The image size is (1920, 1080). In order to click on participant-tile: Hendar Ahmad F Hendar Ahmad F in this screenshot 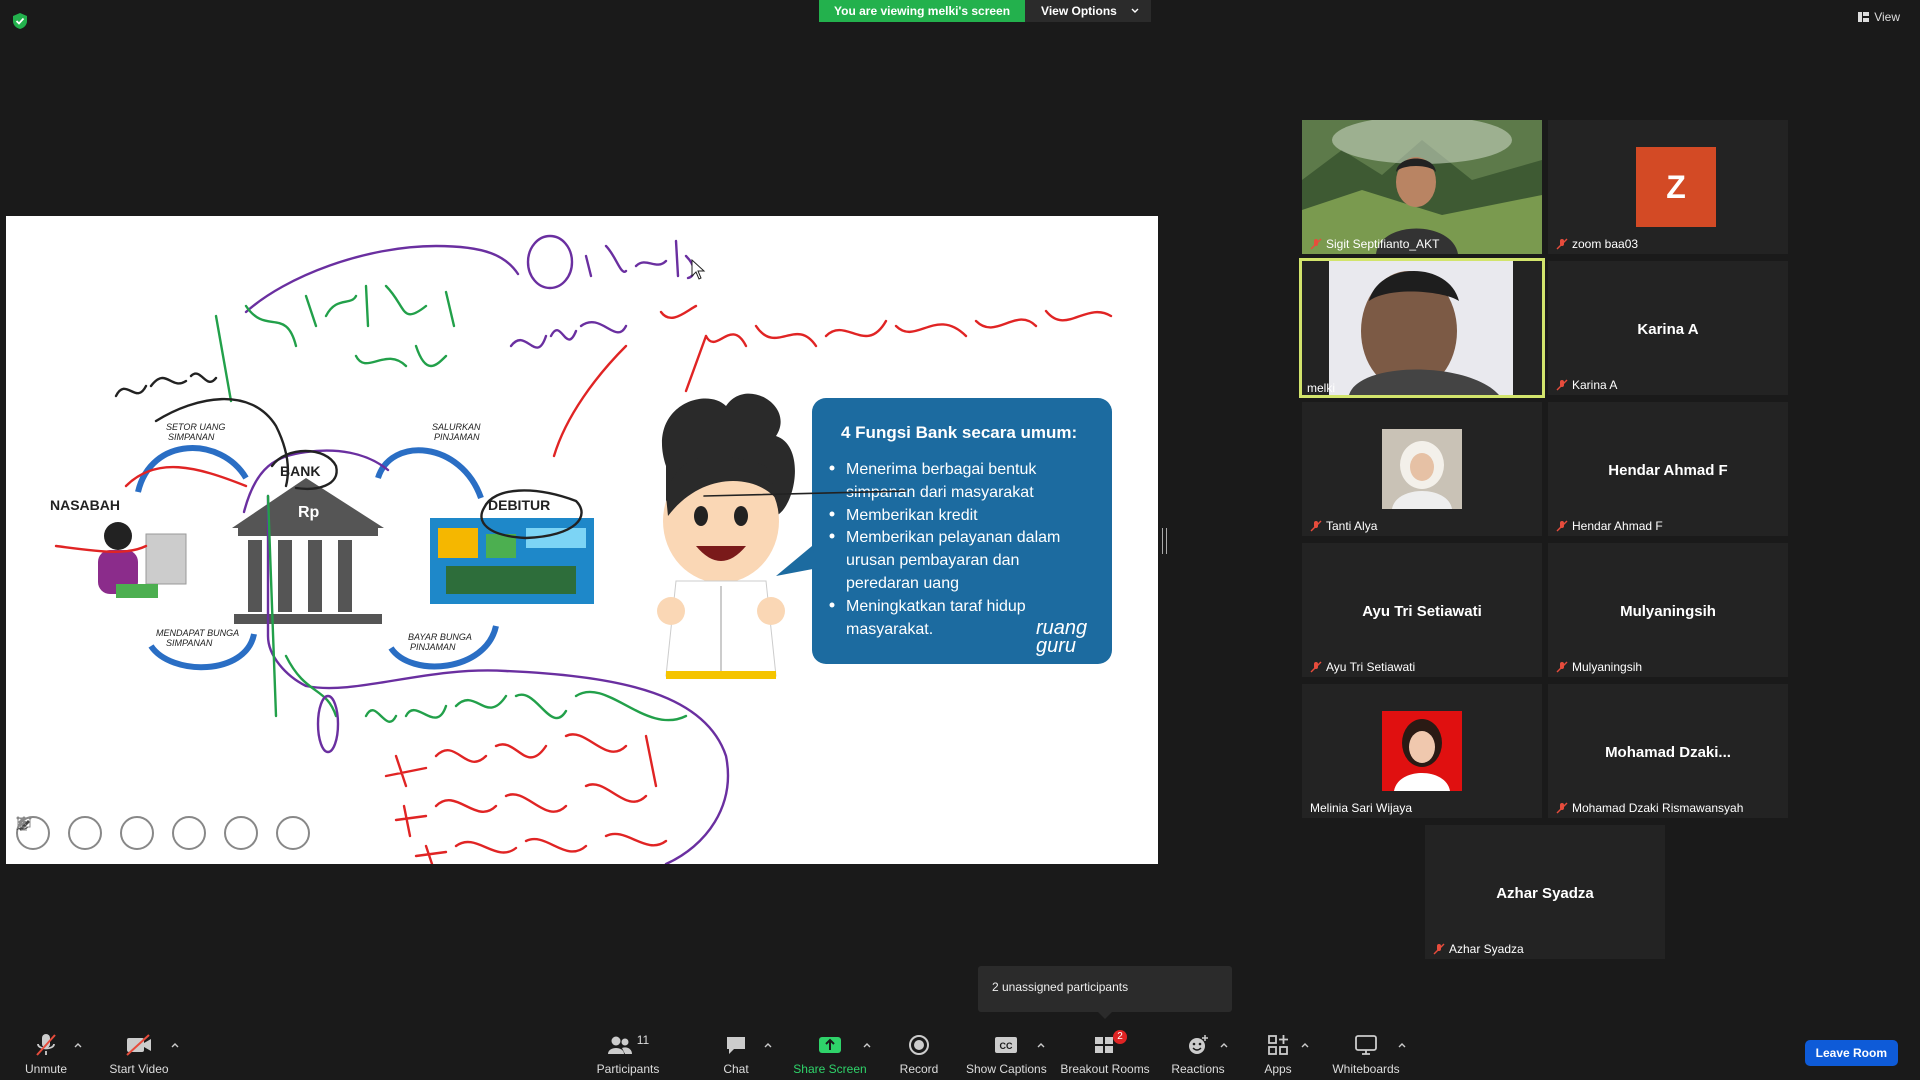, I will do `click(1668, 469)`.